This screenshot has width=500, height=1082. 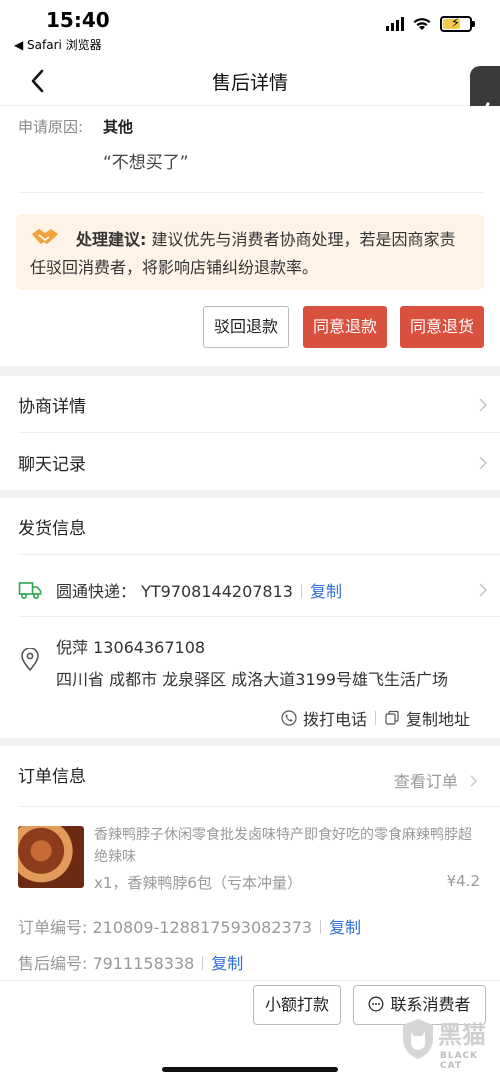 I want to click on view-order-label: 查看订单, so click(x=425, y=781).